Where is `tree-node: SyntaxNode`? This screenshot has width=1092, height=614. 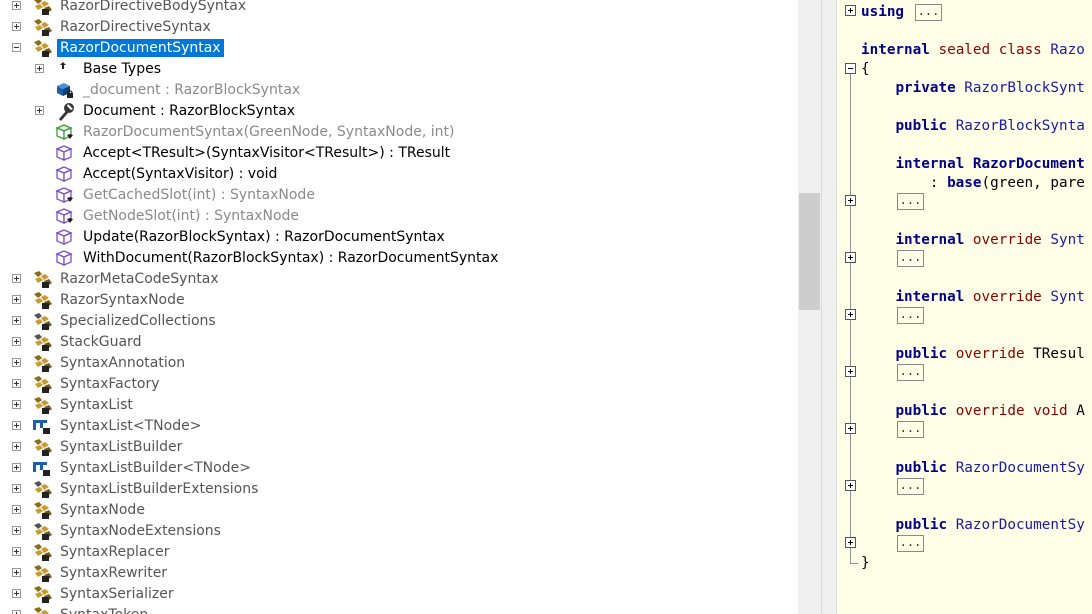
tree-node: SyntaxNode is located at coordinates (399, 510).